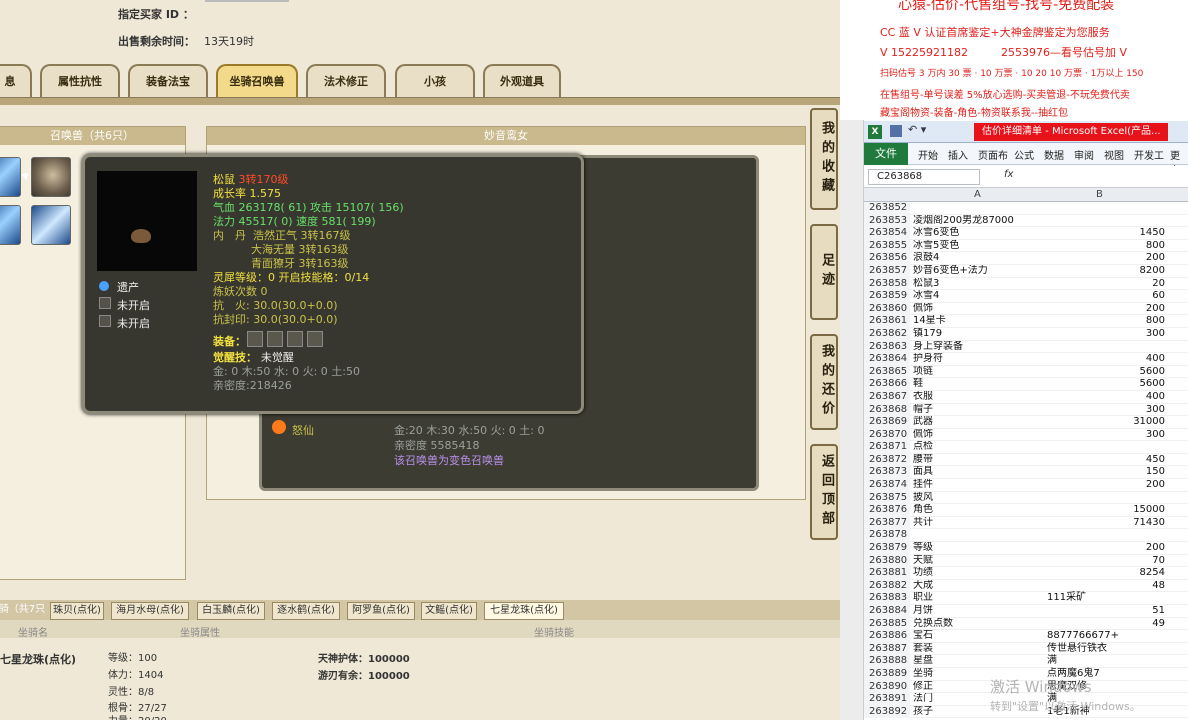  Describe the element at coordinates (1106, 586) in the screenshot. I see `cell-b: 48` at that location.